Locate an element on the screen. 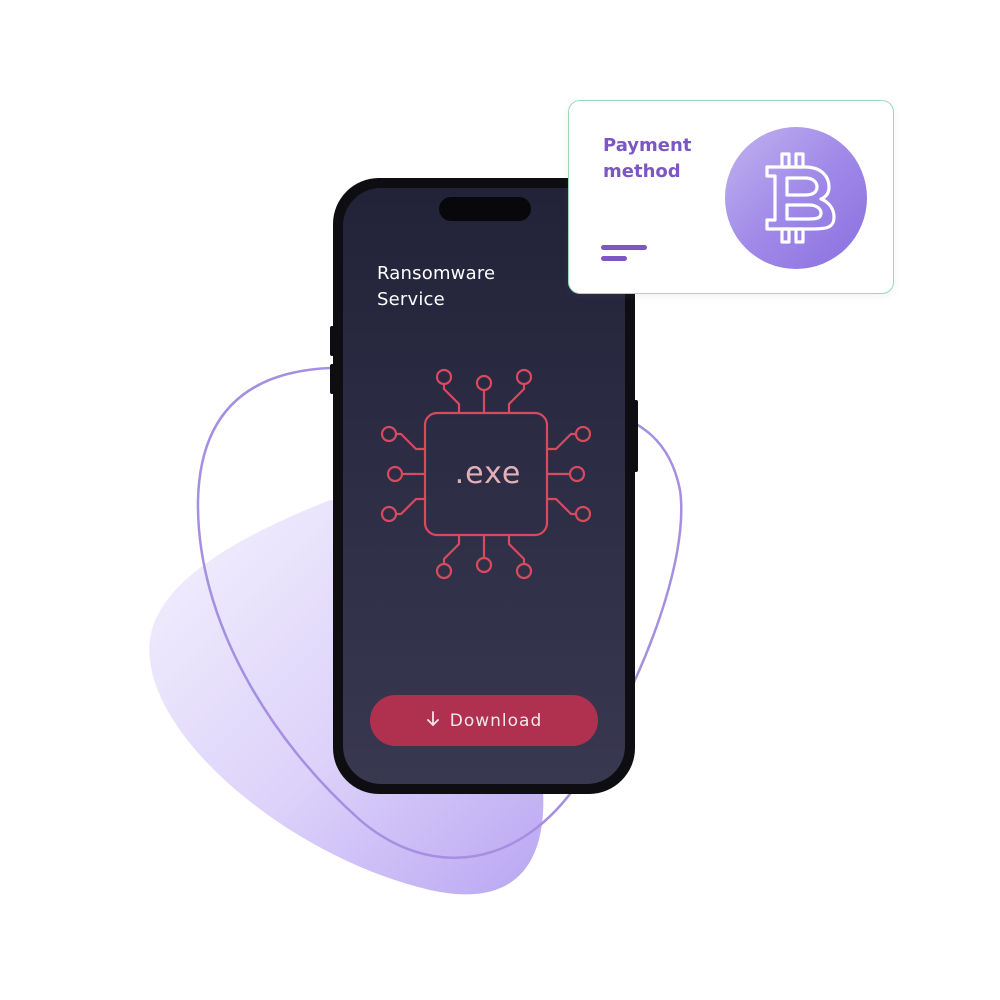 The height and width of the screenshot is (1000, 1000). download-label: Download is located at coordinates (496, 720).